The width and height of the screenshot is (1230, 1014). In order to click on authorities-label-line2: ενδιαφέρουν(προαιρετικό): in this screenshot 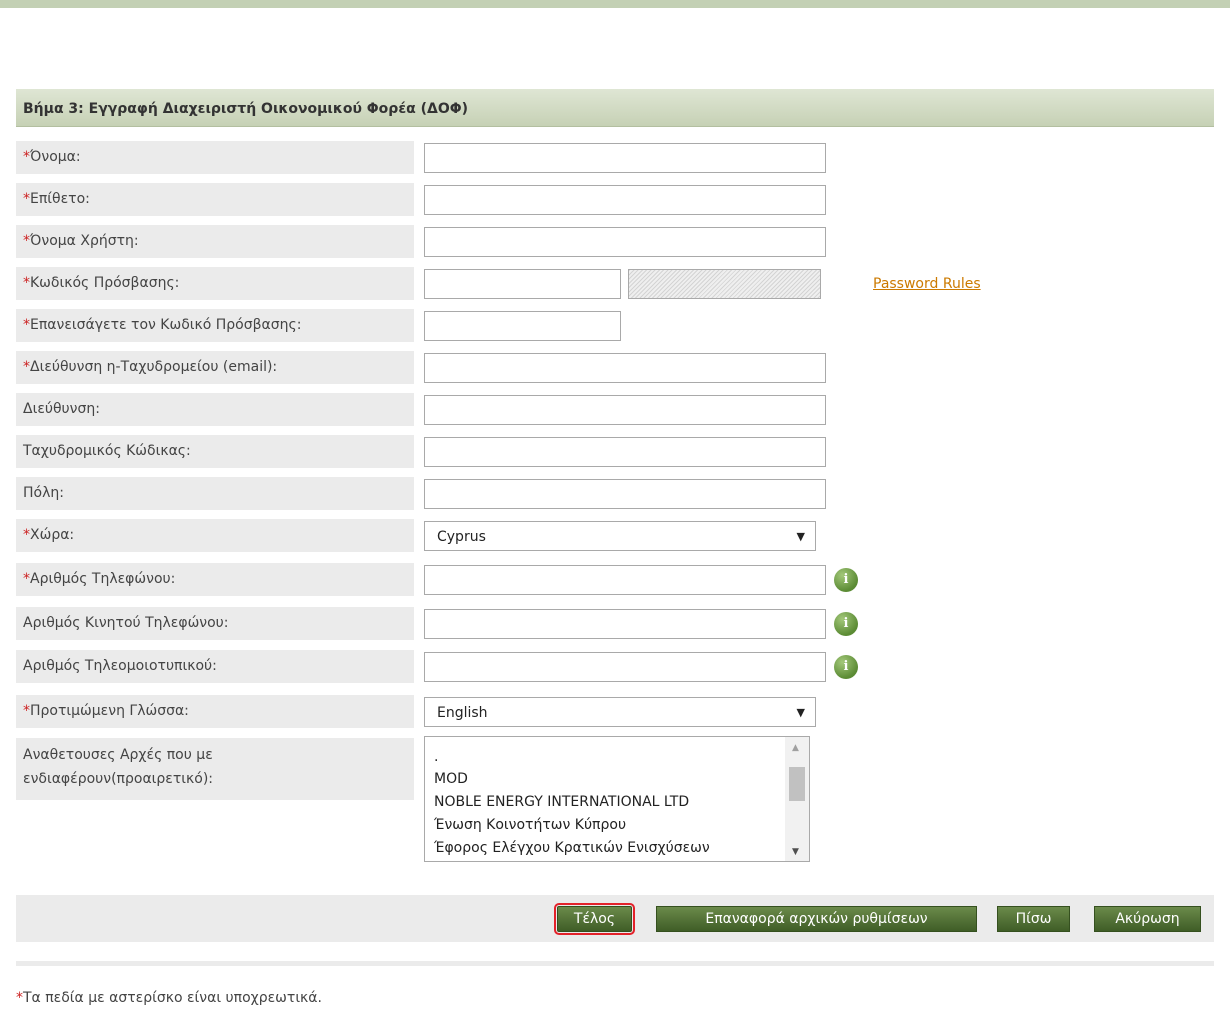, I will do `click(118, 779)`.